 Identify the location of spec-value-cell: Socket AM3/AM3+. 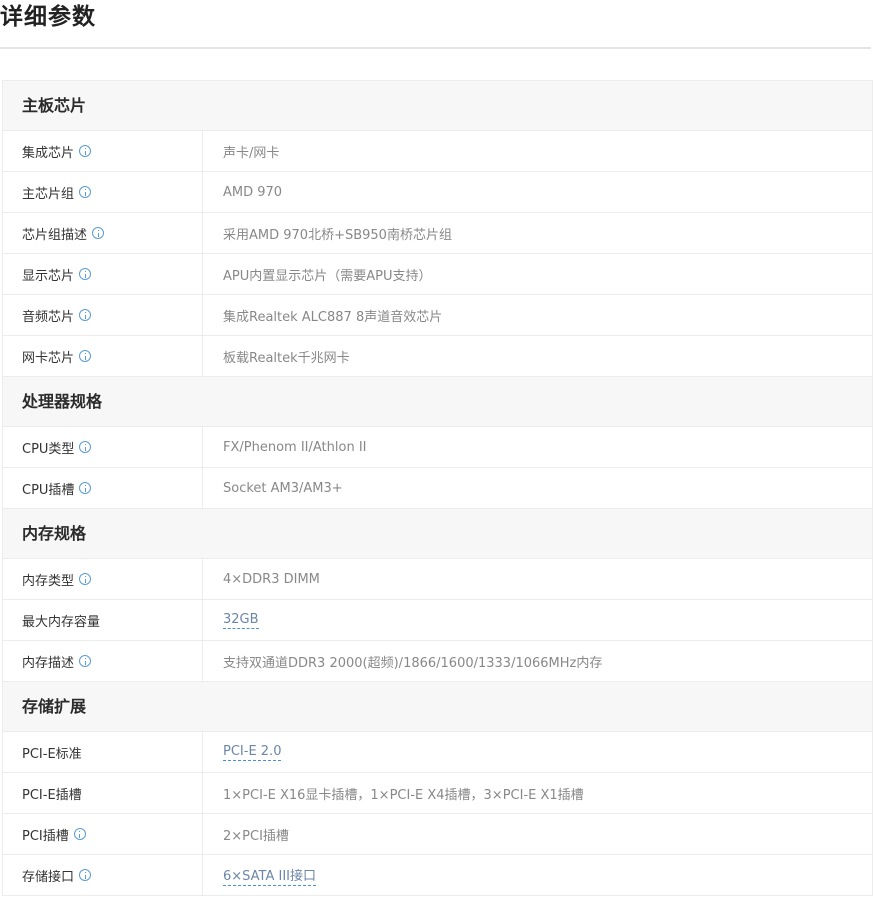
(537, 488).